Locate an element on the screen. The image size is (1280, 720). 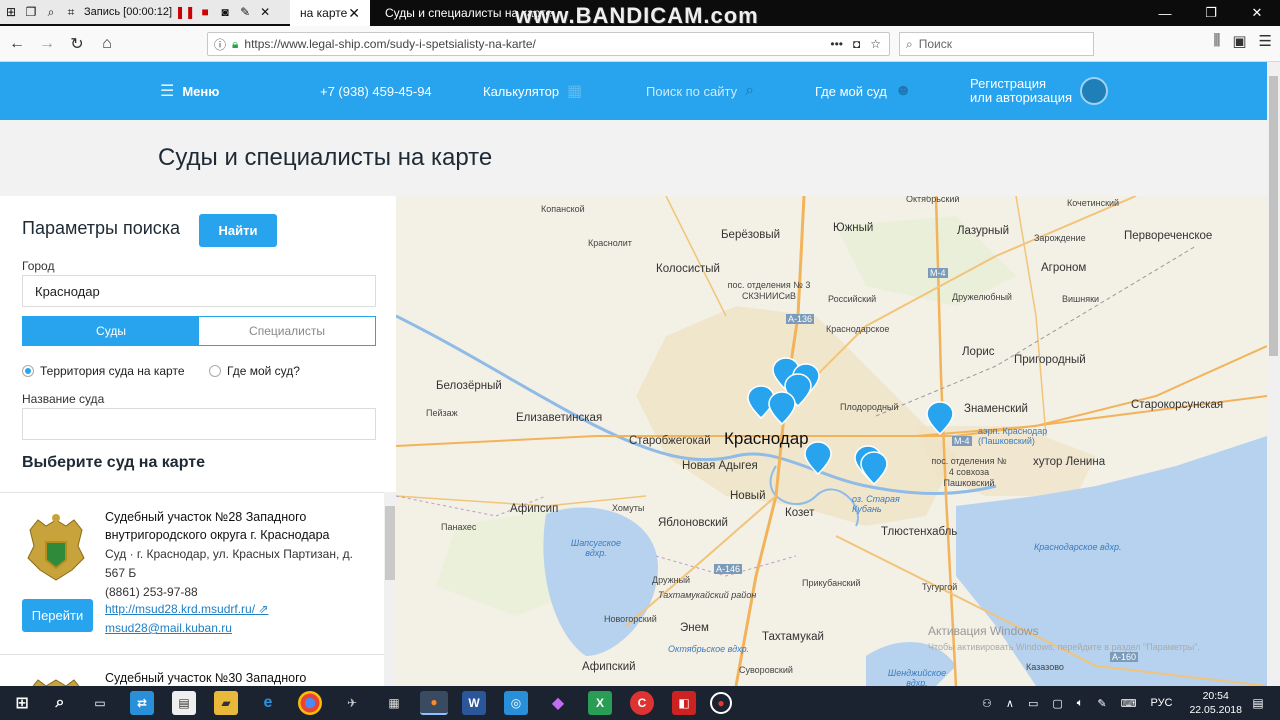
pocket-icon: ◘ is located at coordinates (856, 44).